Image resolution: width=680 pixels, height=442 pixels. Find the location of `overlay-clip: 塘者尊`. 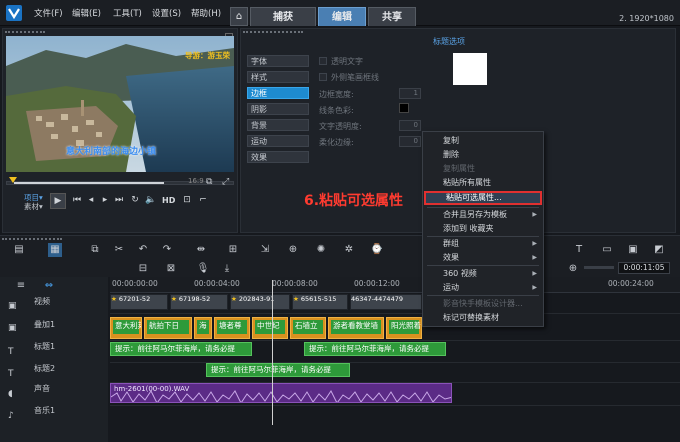

overlay-clip: 塘者尊 is located at coordinates (232, 328).